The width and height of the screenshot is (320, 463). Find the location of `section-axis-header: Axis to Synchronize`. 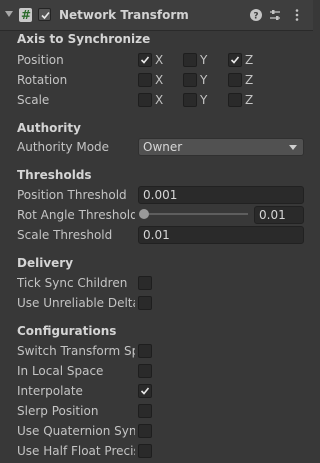

section-axis-header: Axis to Synchronize is located at coordinates (84, 39).